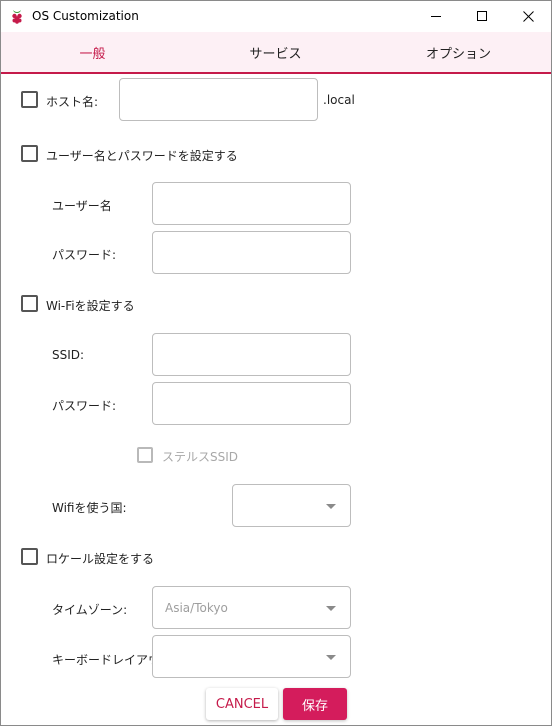  I want to click on user-password-input, so click(251, 252).